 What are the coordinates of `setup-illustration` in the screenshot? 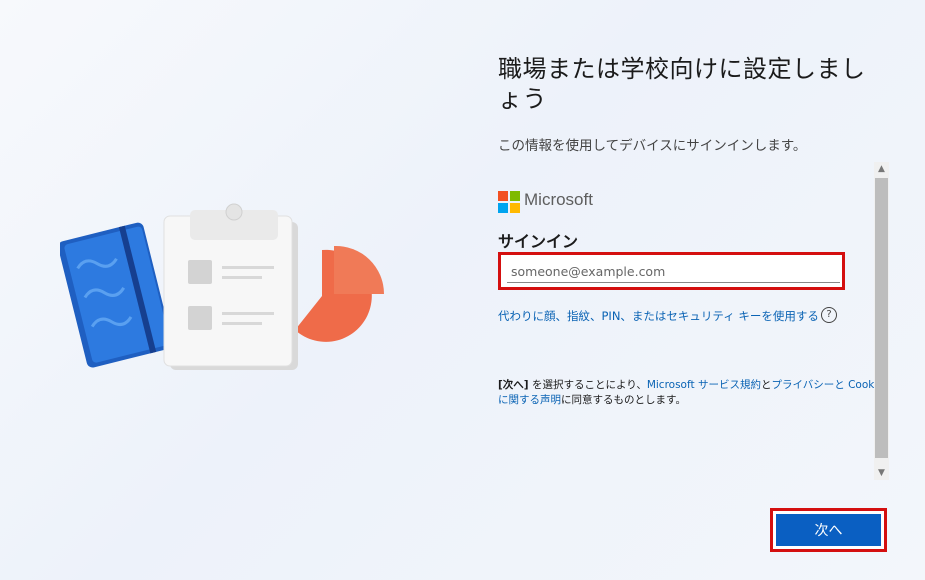 It's located at (229, 290).